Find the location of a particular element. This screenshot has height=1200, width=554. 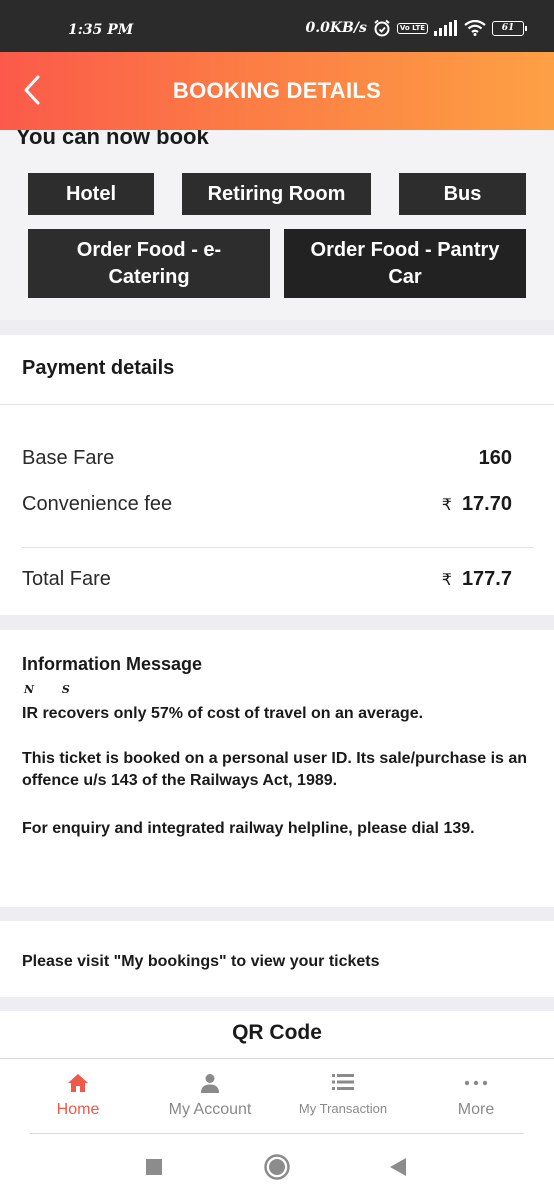

nav-home-label: Home is located at coordinates (78, 1109).